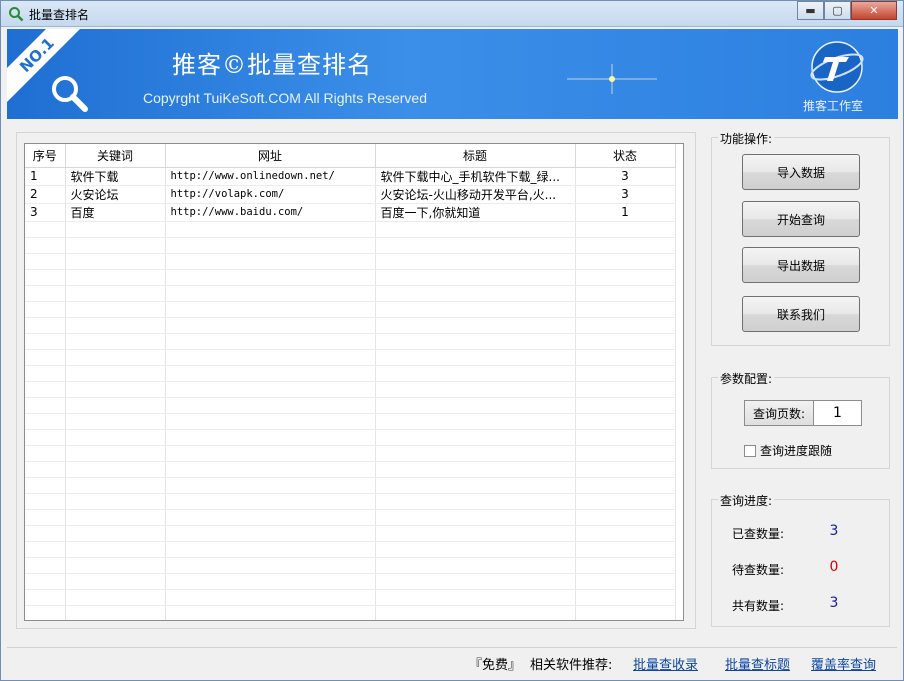  Describe the element at coordinates (665, 663) in the screenshot. I see `link-batch-index: 批量查收录` at that location.